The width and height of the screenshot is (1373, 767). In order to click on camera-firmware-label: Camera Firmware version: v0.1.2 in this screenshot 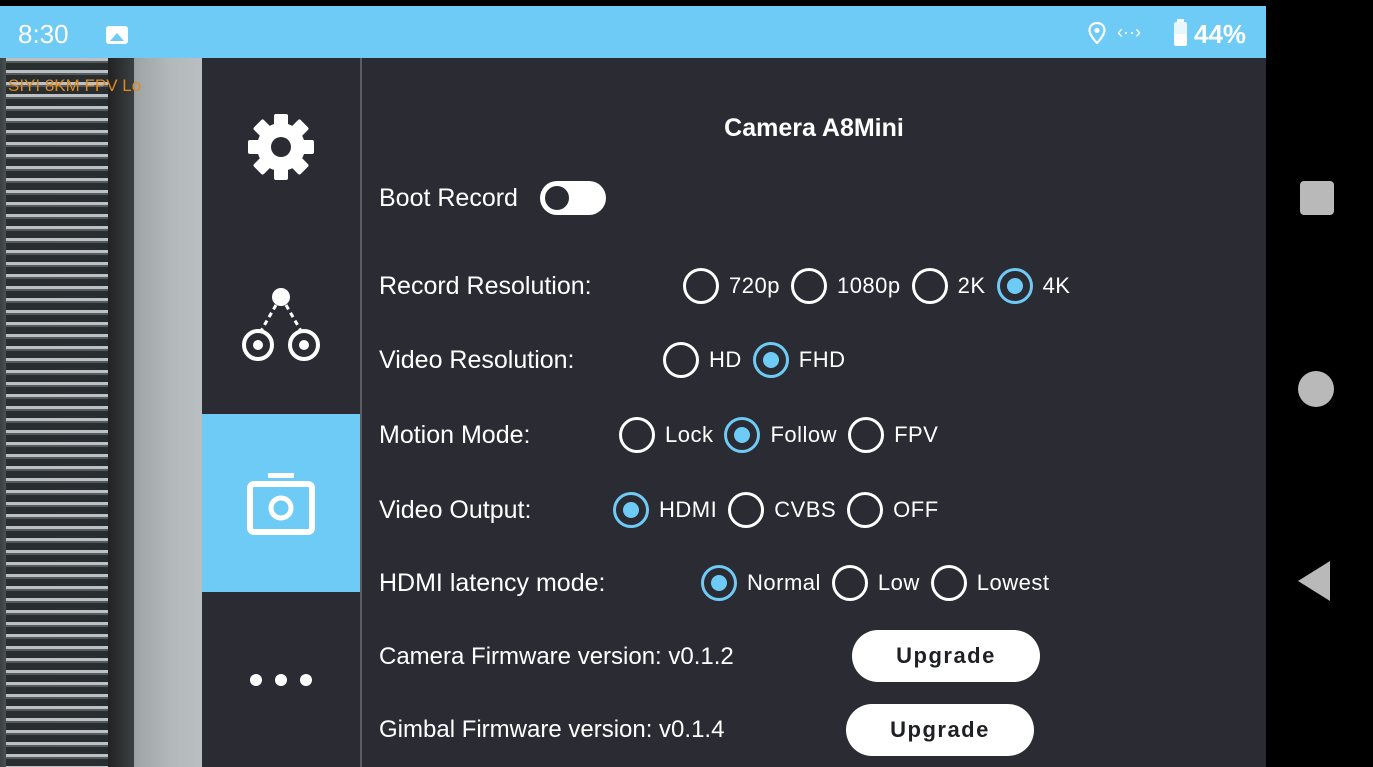, I will do `click(556, 656)`.